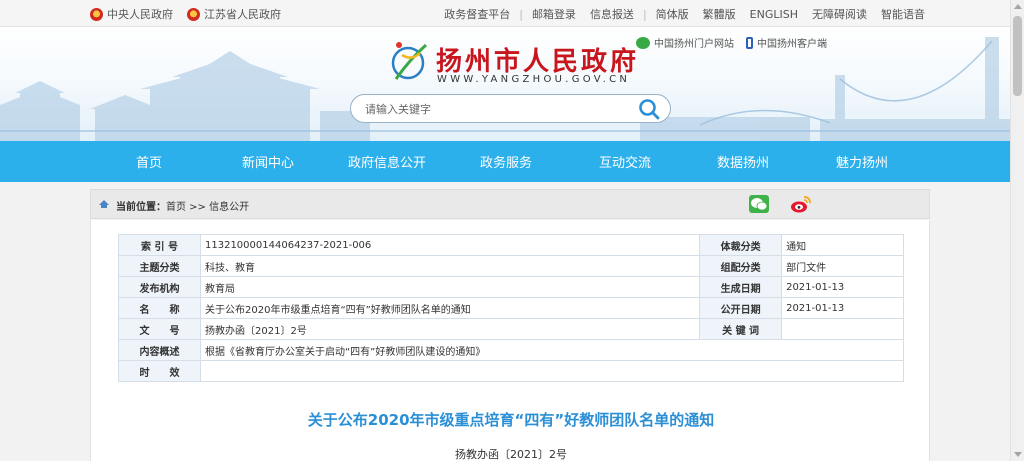 The width and height of the screenshot is (1024, 461). I want to click on yangzhou-logo-icon, so click(409, 61).